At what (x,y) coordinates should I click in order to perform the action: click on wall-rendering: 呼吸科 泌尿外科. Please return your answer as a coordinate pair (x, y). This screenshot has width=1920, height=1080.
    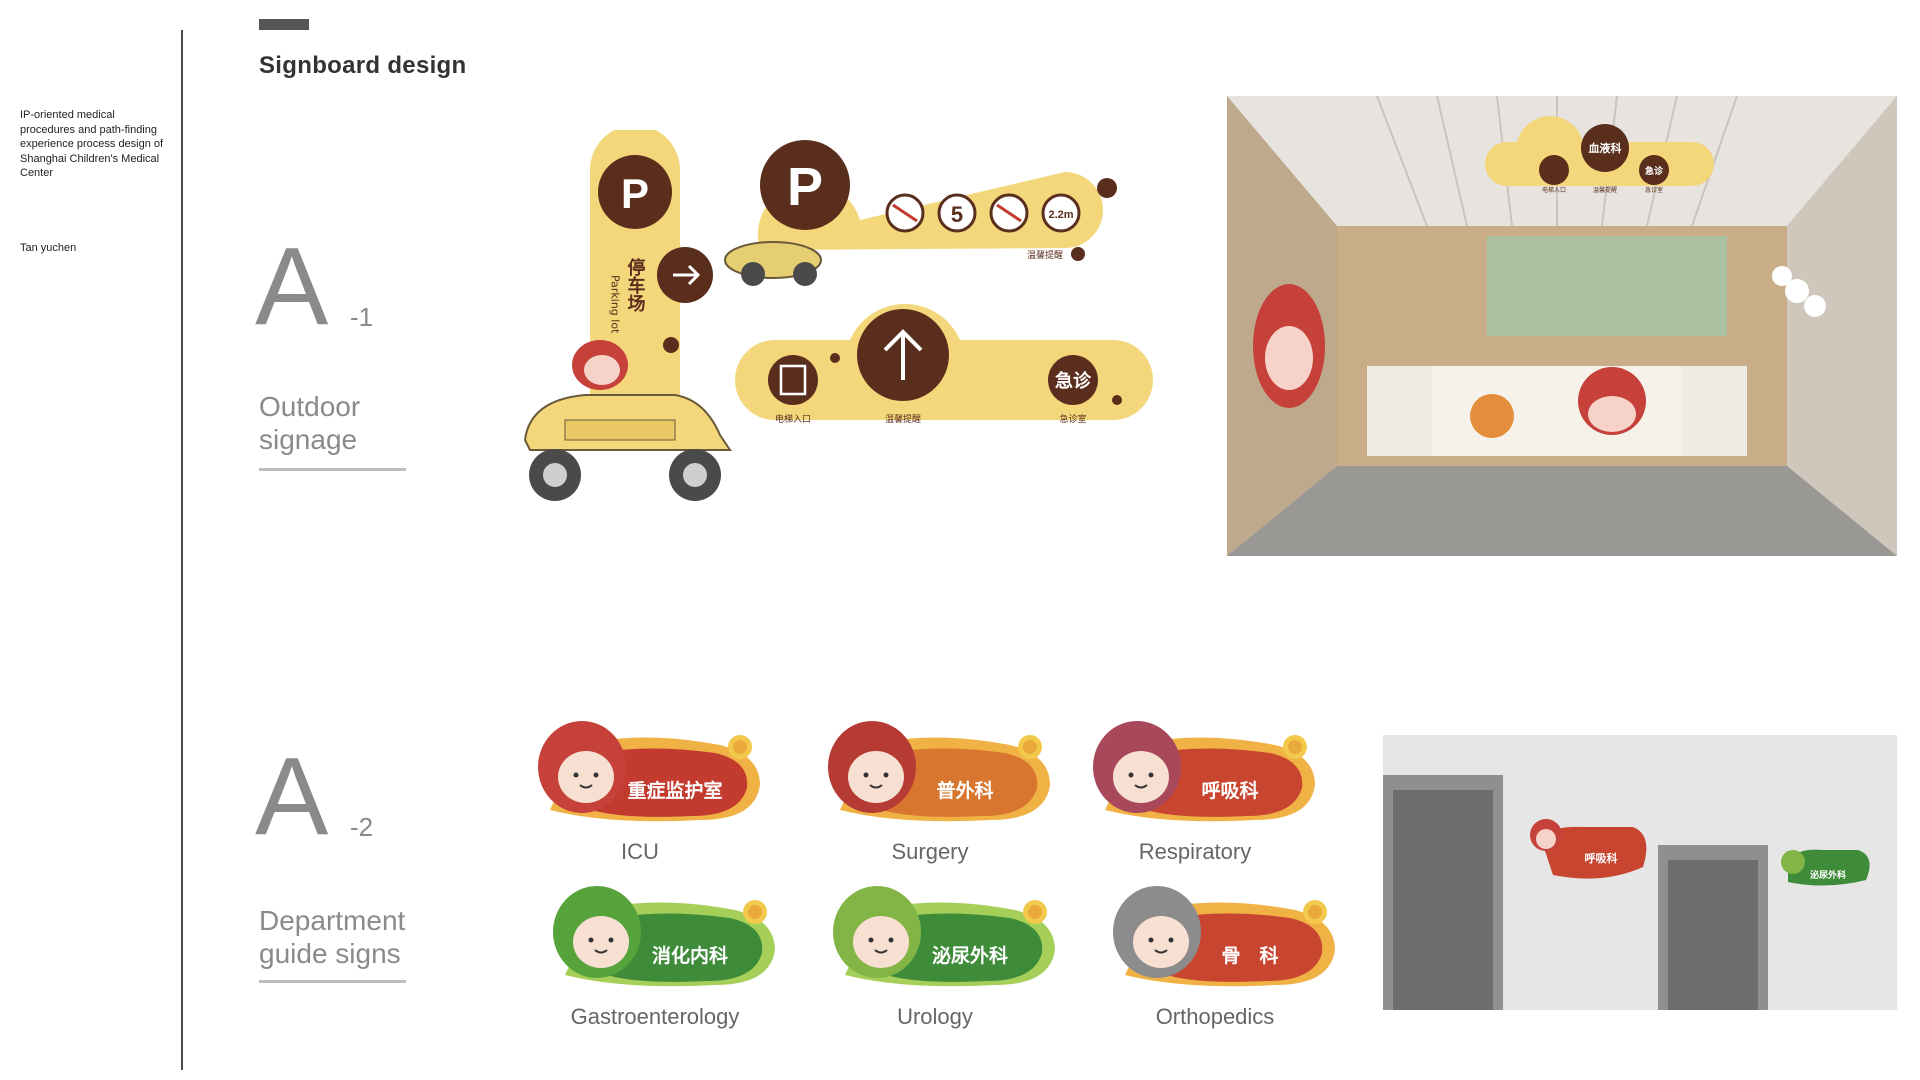
    Looking at the image, I should click on (1640, 872).